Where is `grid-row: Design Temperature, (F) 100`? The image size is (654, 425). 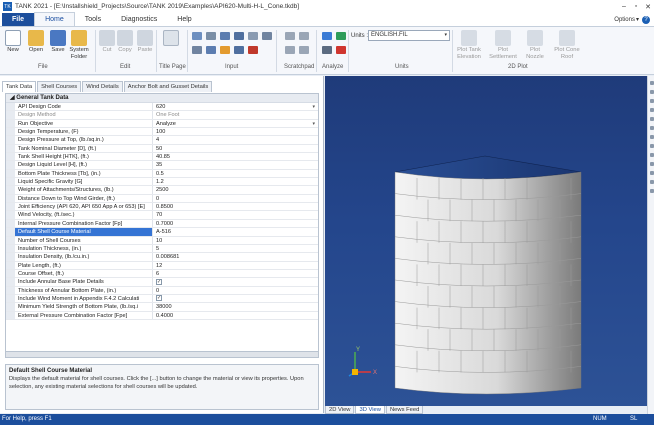
grid-row: Design Temperature, (F) 100 is located at coordinates (162, 132).